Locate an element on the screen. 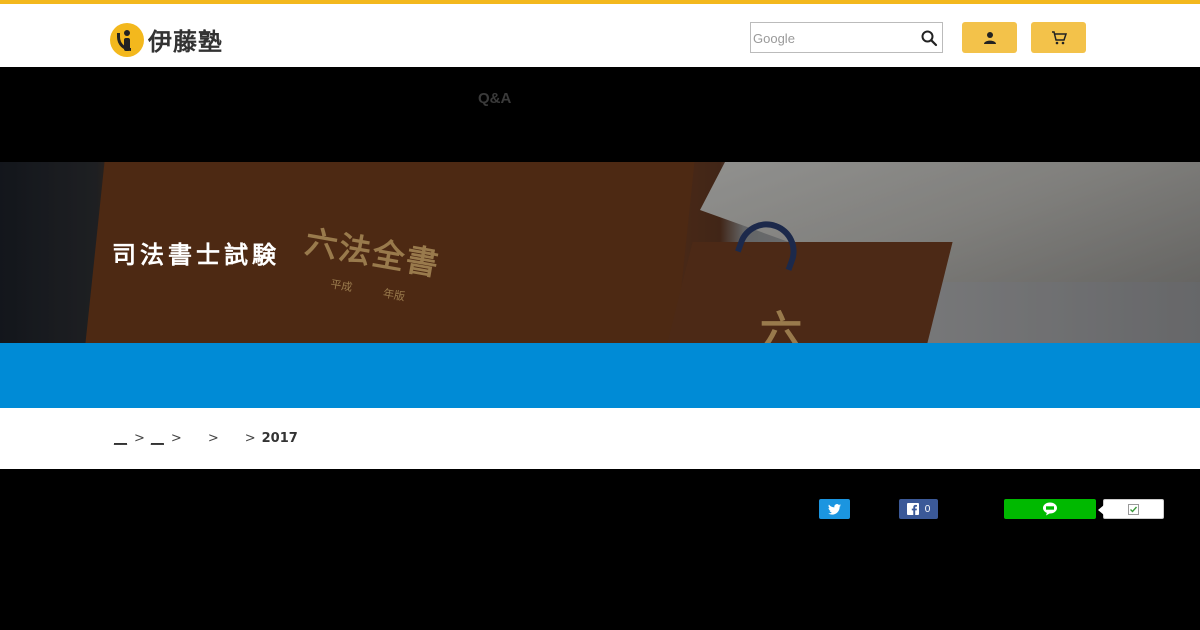  hatena-check-icon is located at coordinates (1133, 509).